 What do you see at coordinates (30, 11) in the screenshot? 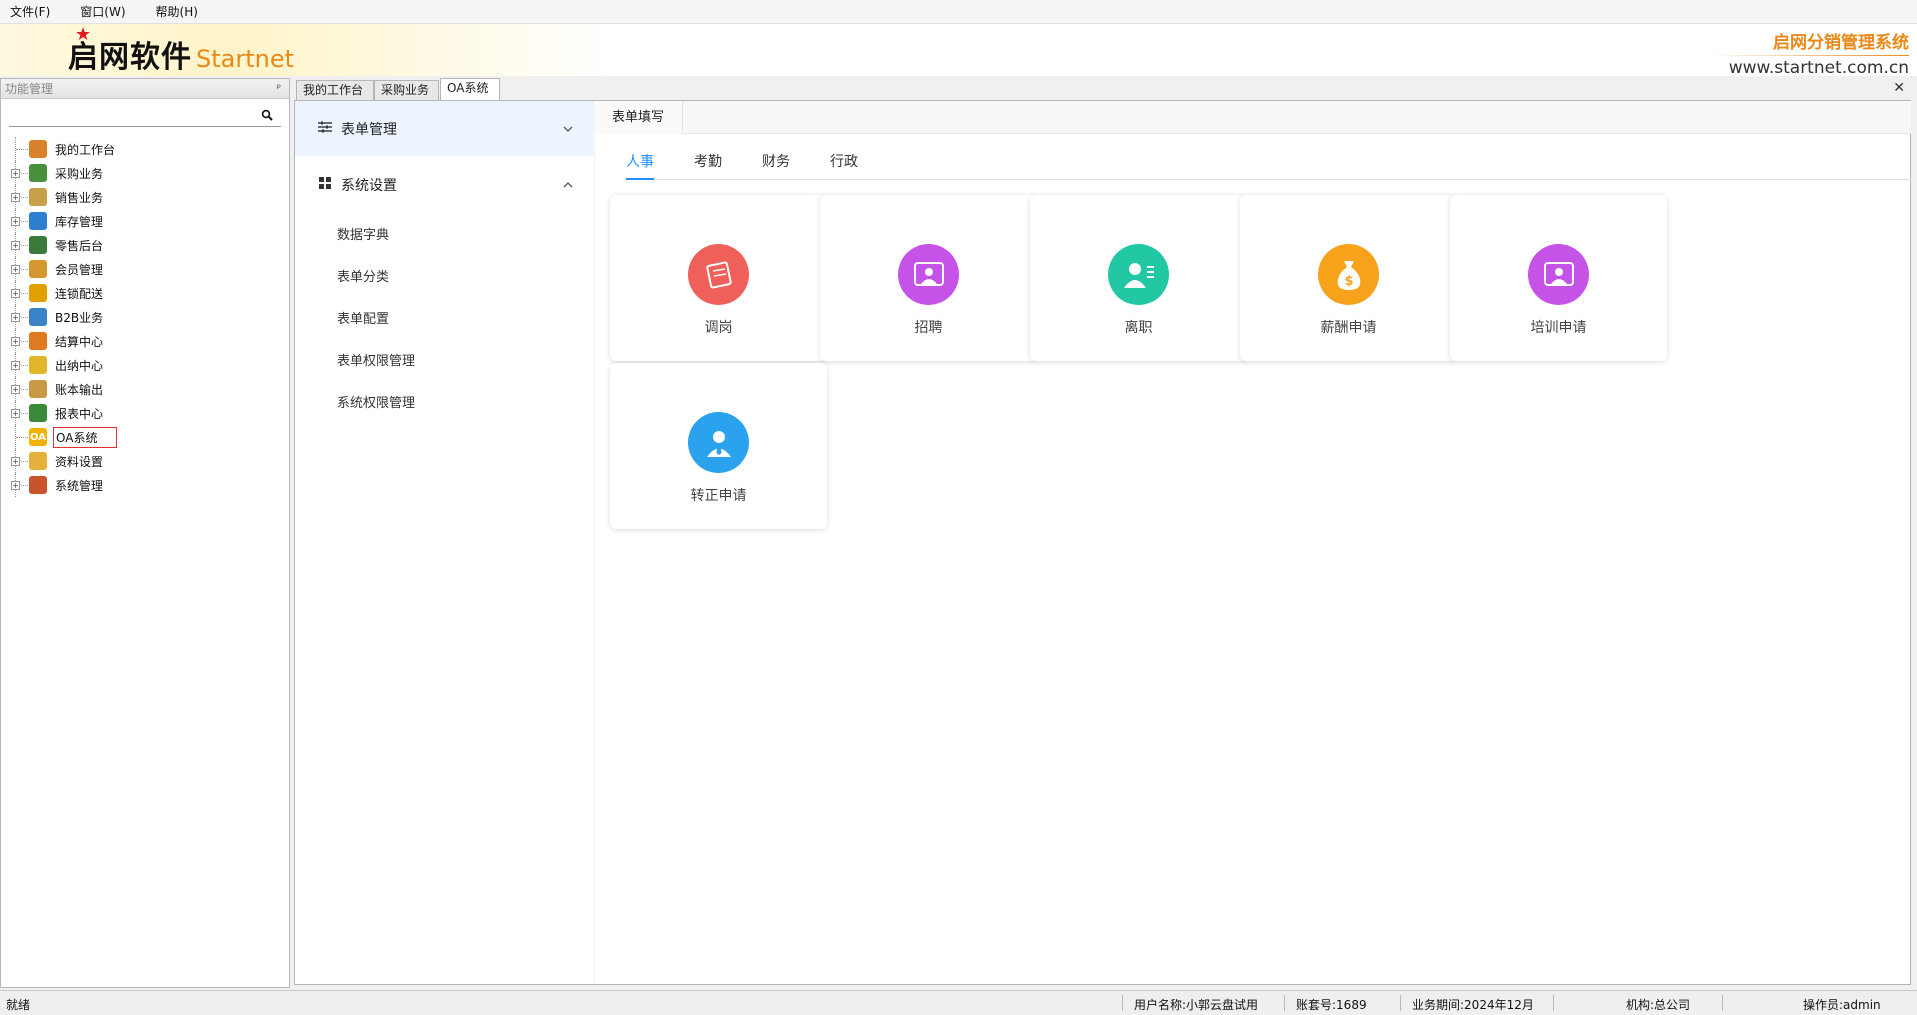
I see `menu-file: 文件(F)` at bounding box center [30, 11].